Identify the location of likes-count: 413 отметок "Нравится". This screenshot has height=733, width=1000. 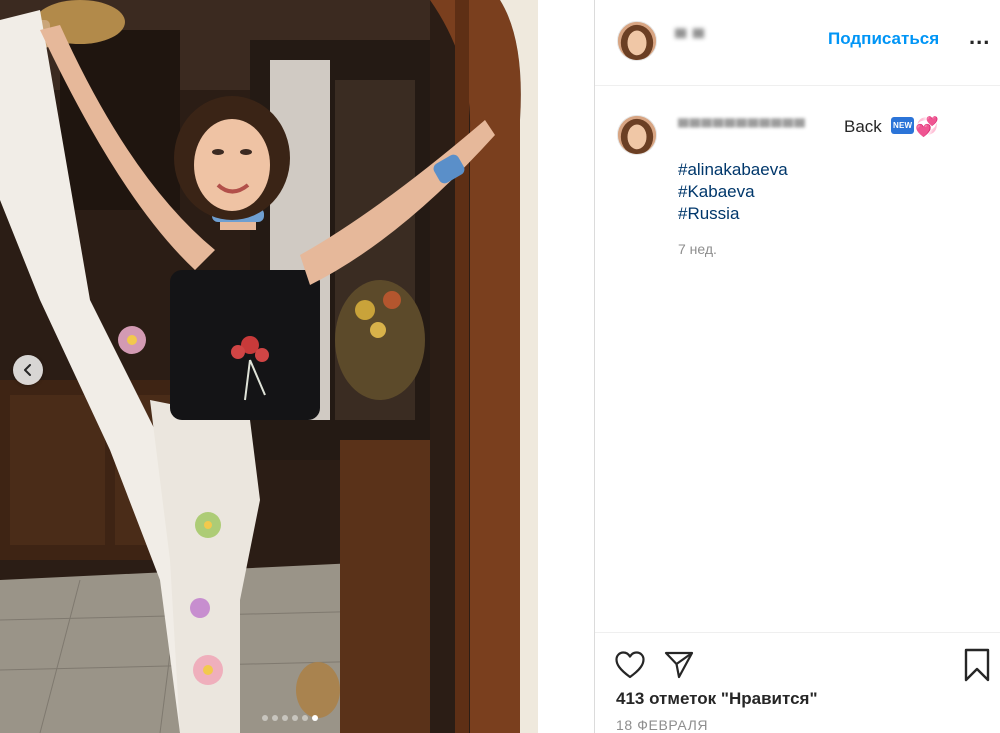
(717, 699).